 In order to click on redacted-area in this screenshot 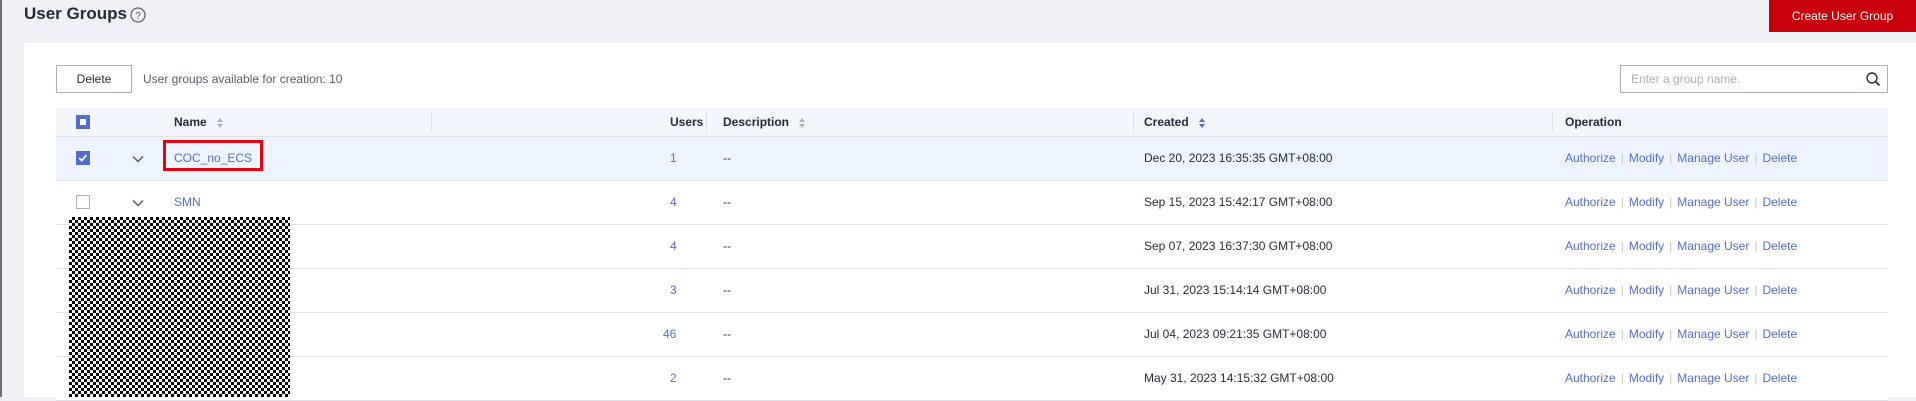, I will do `click(179, 307)`.